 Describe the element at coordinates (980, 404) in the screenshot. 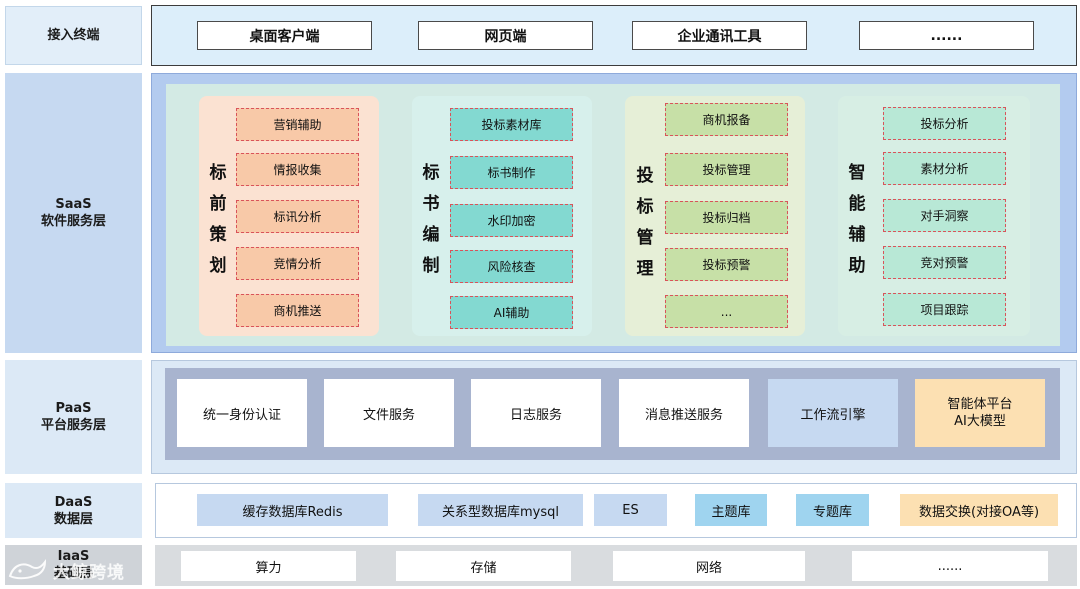

I see `ai-platform-line1: 智能体平台` at that location.